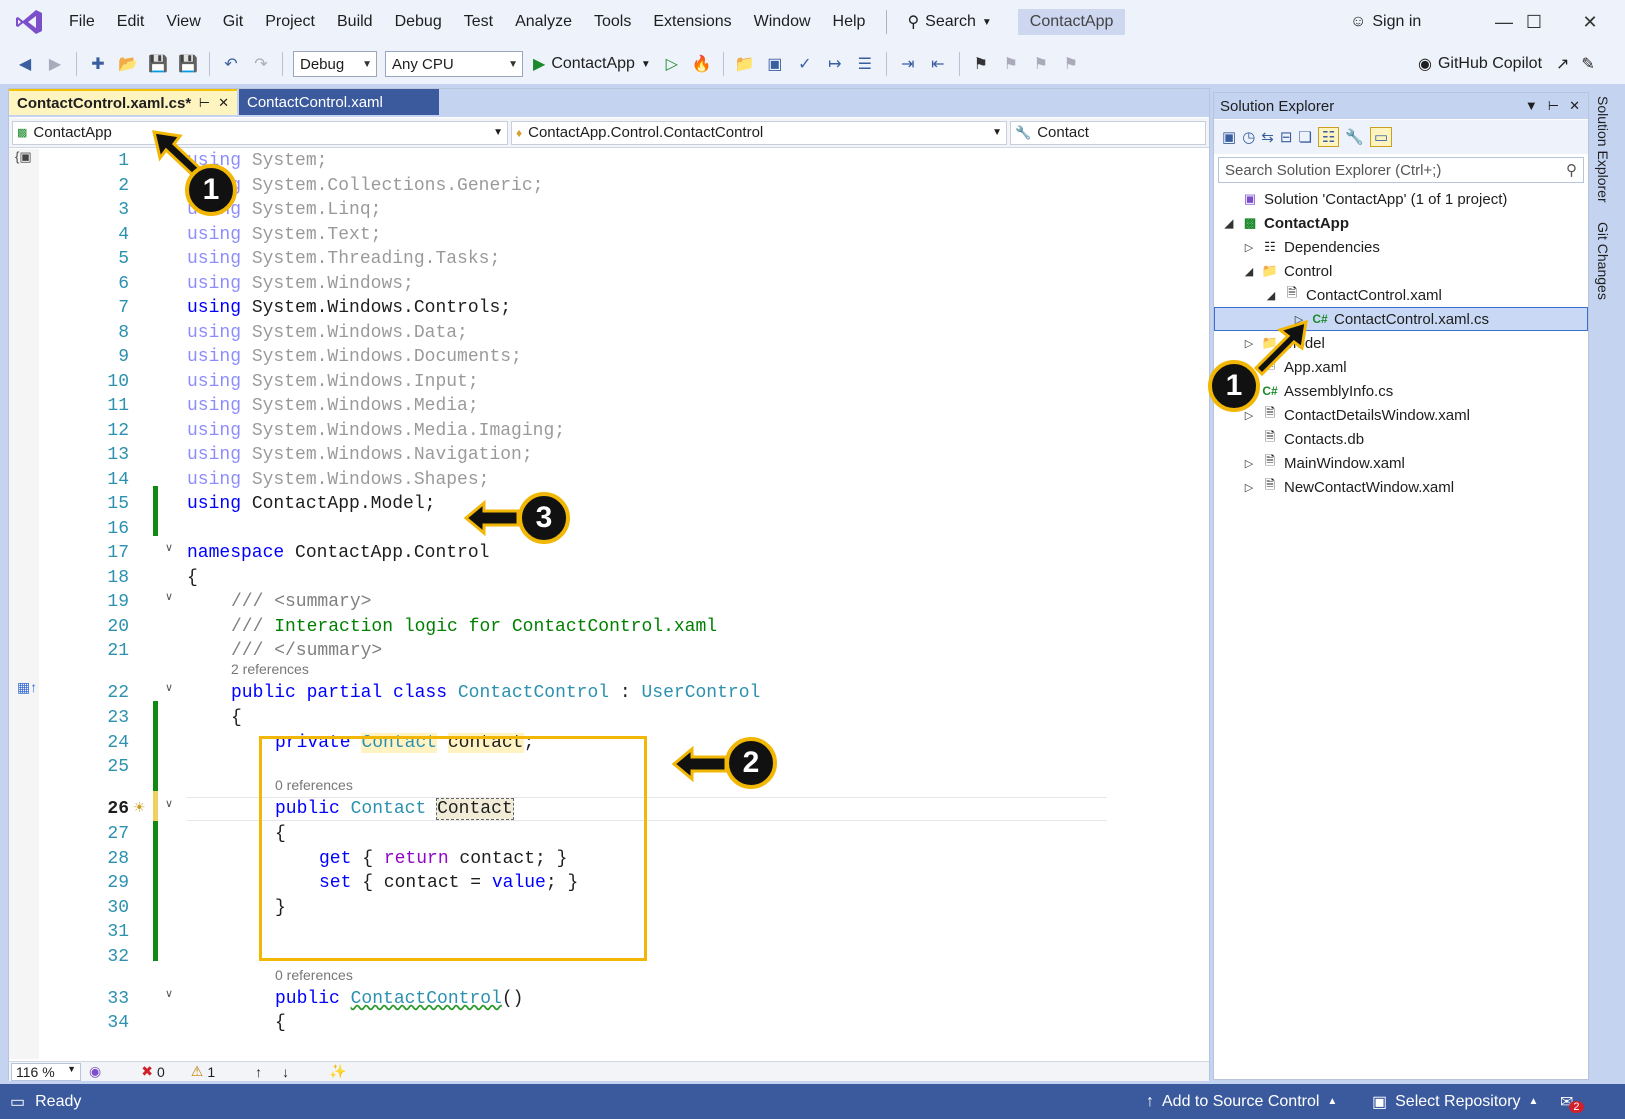  I want to click on code-line: {, so click(192, 578).